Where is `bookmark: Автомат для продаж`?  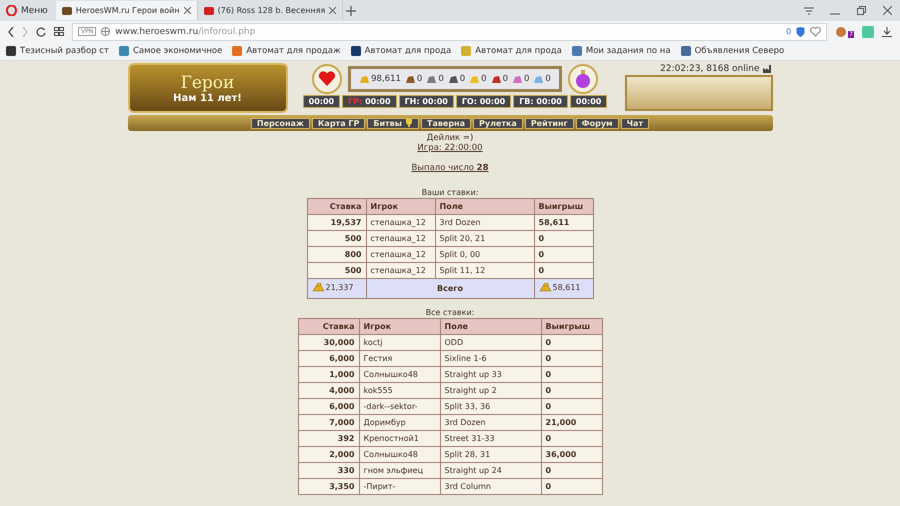
bookmark: Автомат для продаж is located at coordinates (286, 51).